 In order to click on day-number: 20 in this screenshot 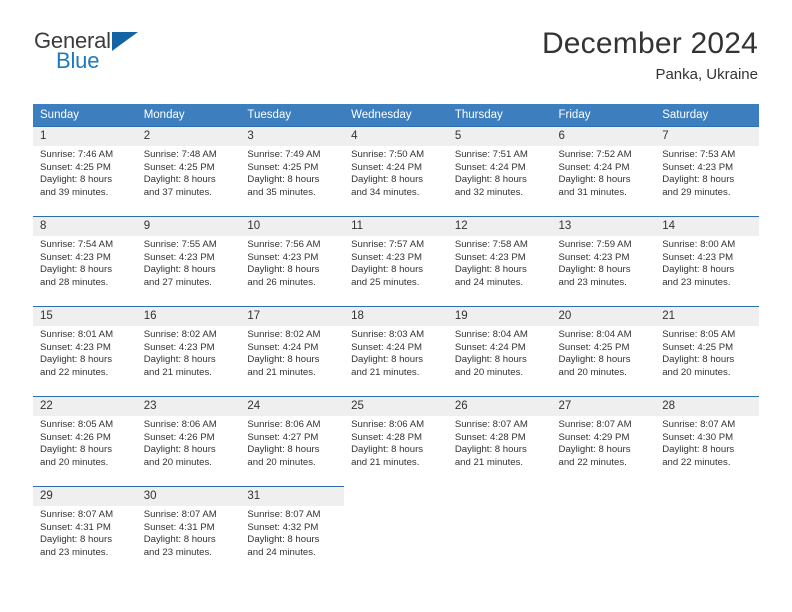, I will do `click(603, 316)`.